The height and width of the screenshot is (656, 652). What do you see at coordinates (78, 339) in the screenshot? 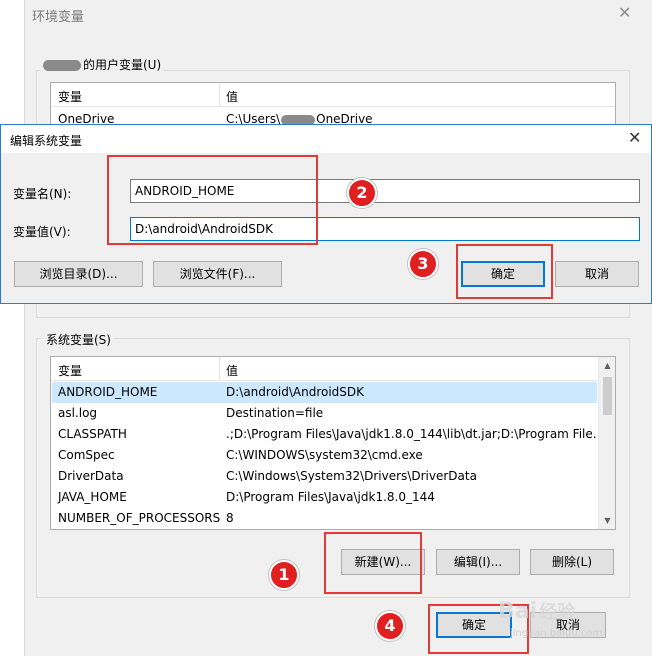
I see `system-vars-legend: 系统变量(S)` at bounding box center [78, 339].